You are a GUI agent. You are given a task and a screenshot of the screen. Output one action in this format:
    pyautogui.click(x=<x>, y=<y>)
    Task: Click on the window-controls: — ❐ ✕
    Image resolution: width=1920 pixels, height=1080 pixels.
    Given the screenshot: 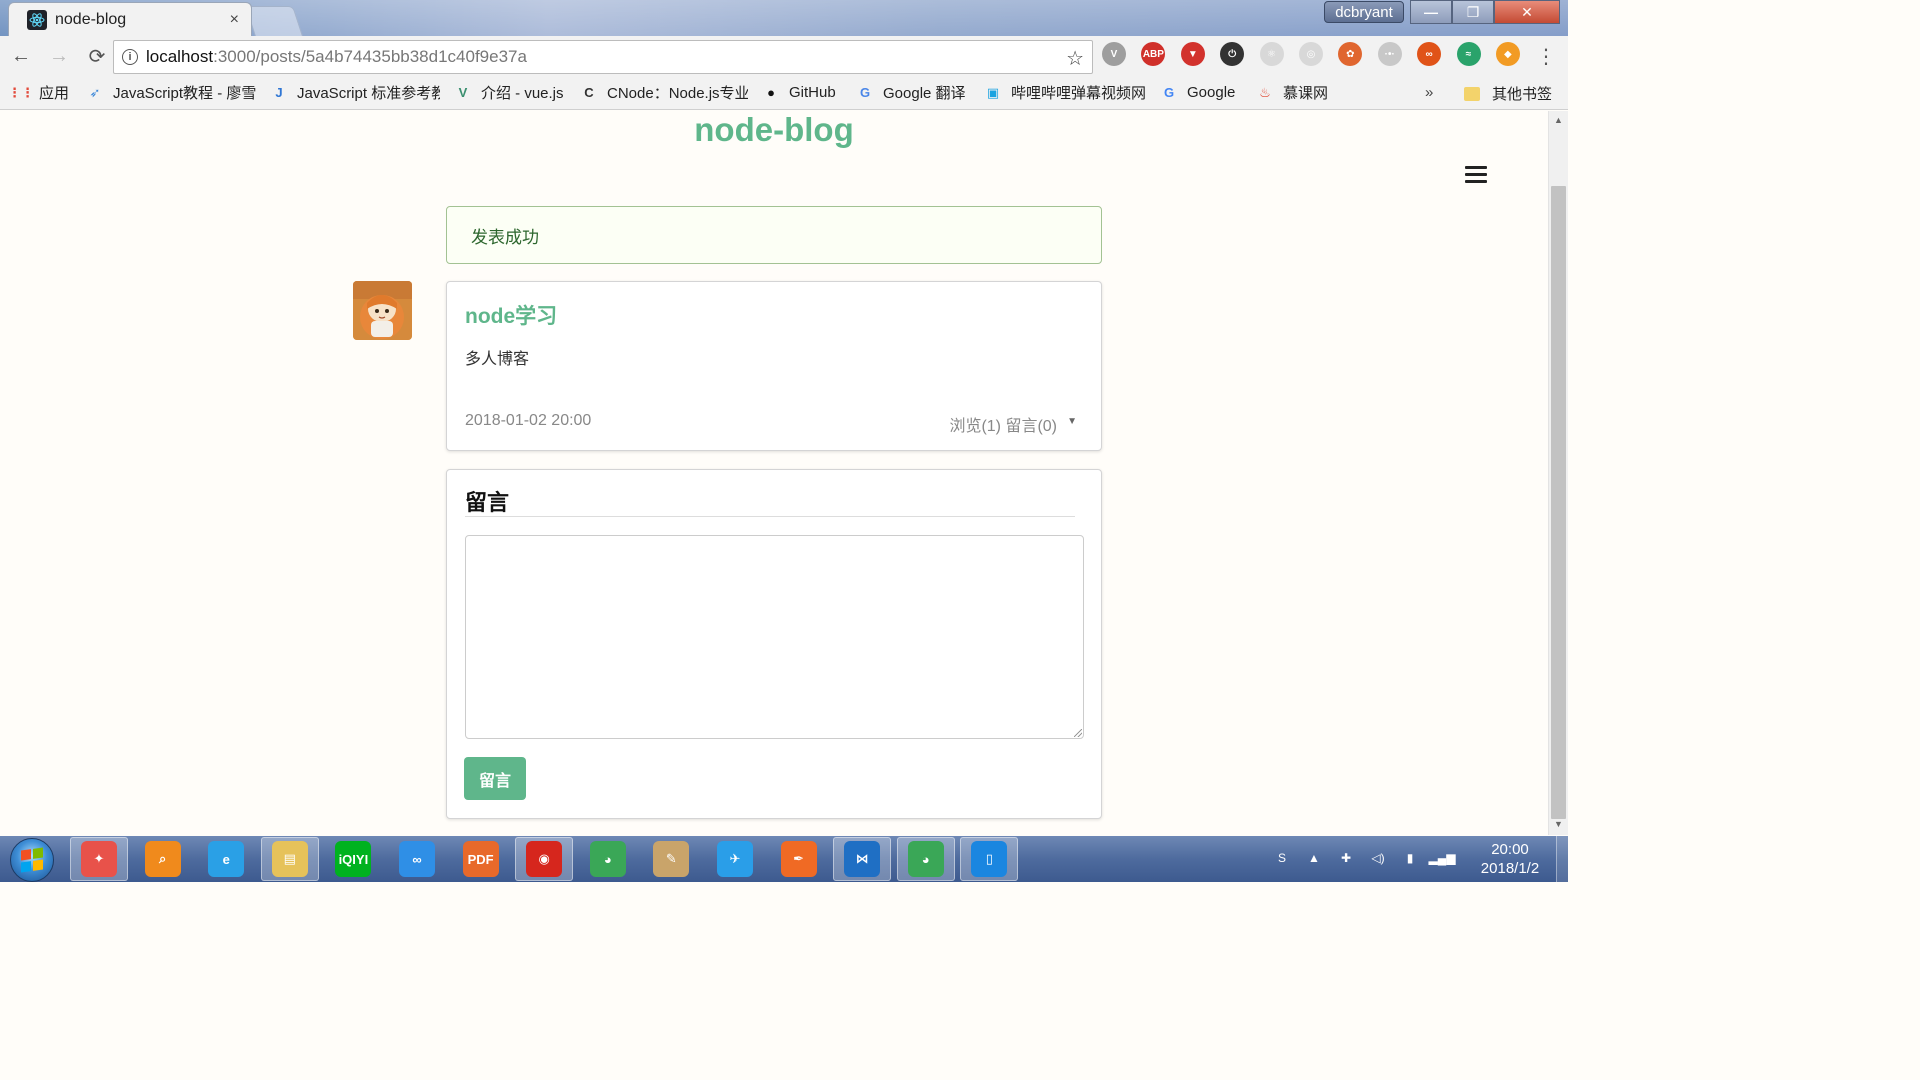 What is the action you would take?
    pyautogui.click(x=1485, y=12)
    